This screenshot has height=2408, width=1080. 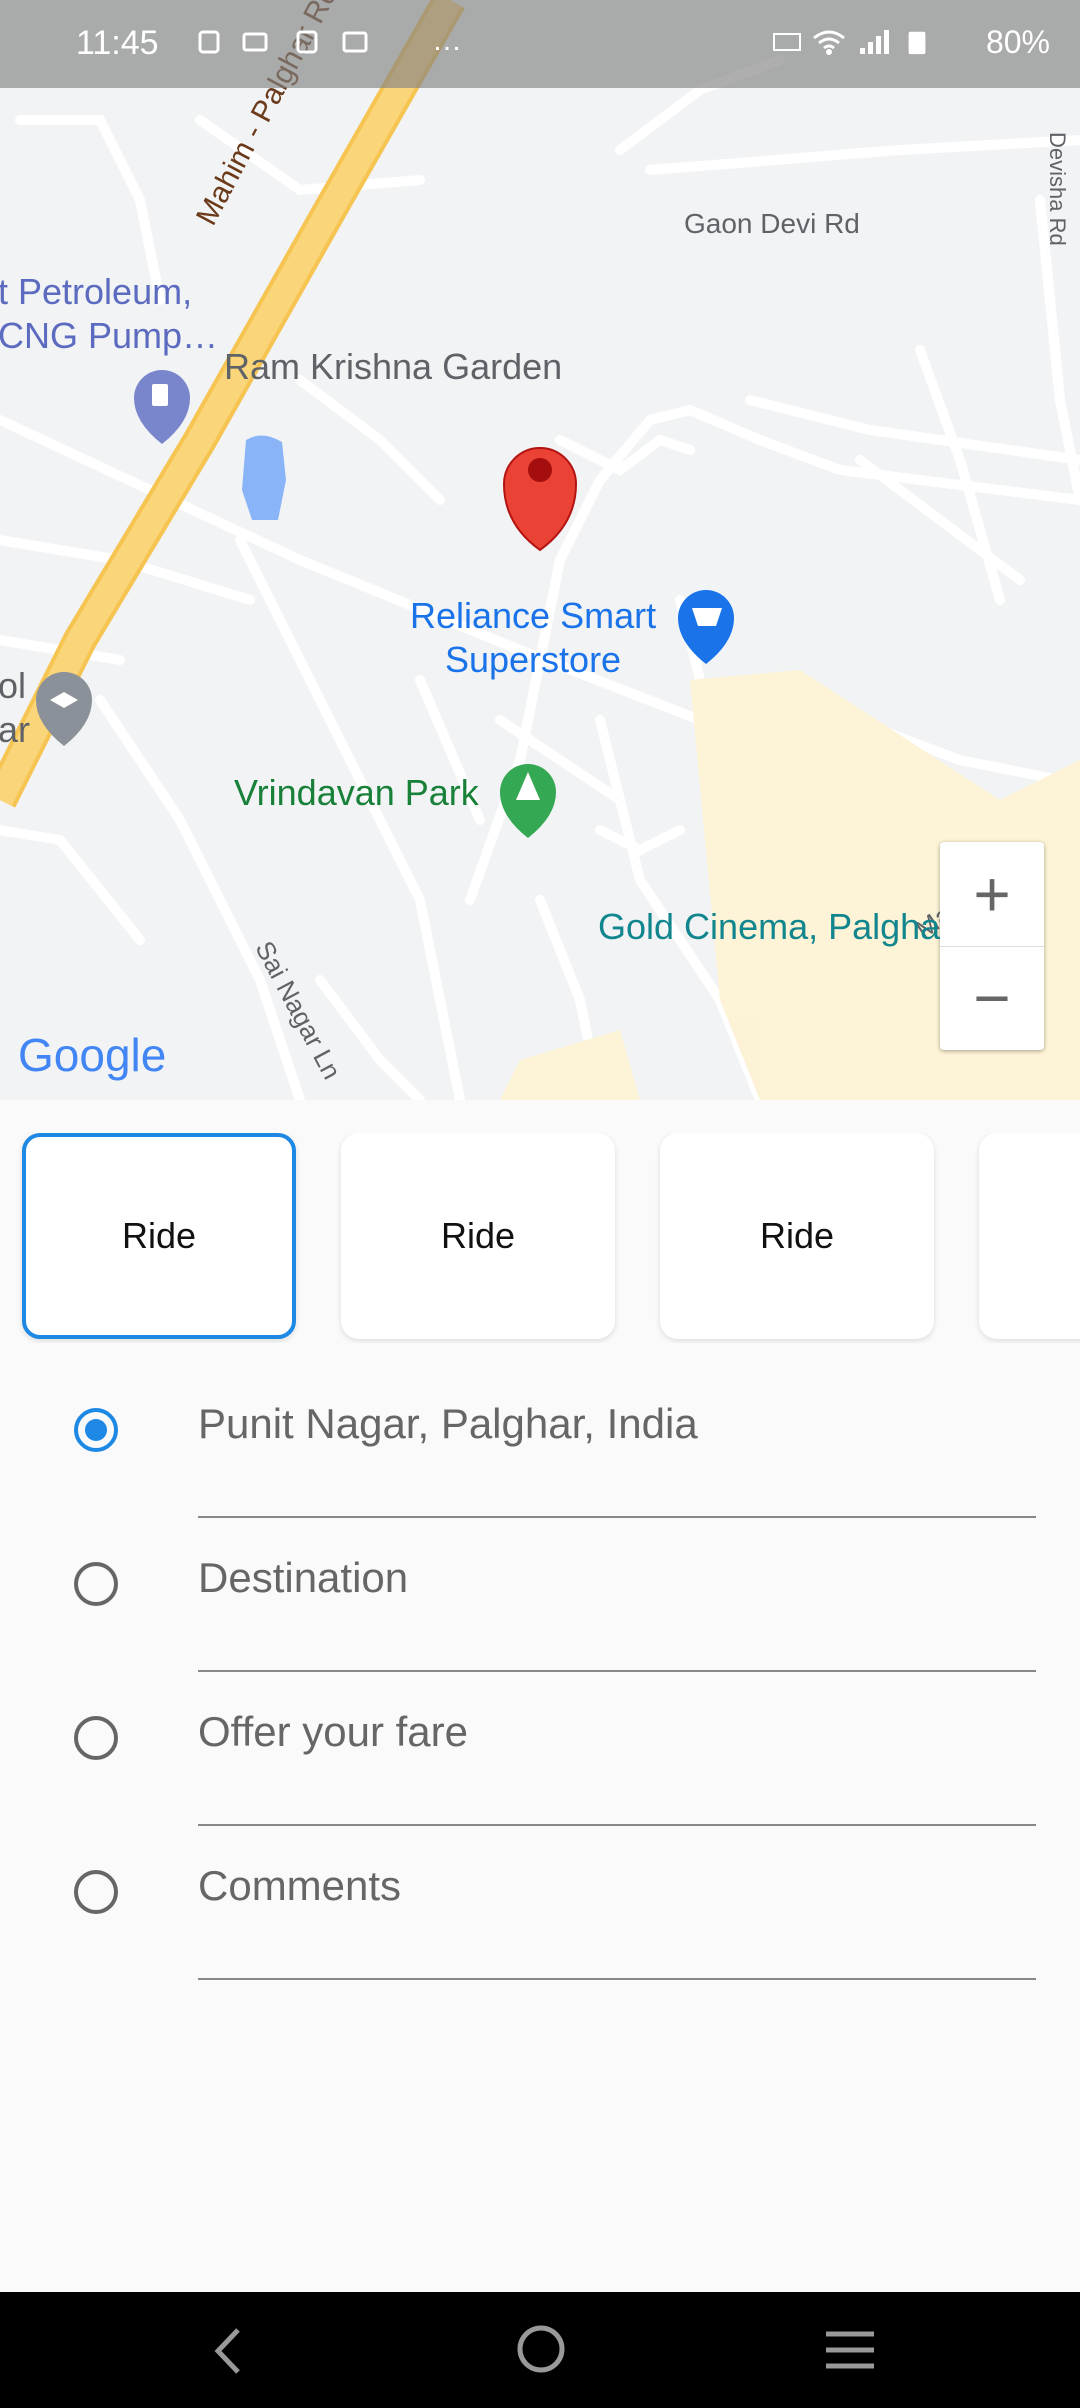 I want to click on zoom-in-icon: +, so click(x=992, y=894).